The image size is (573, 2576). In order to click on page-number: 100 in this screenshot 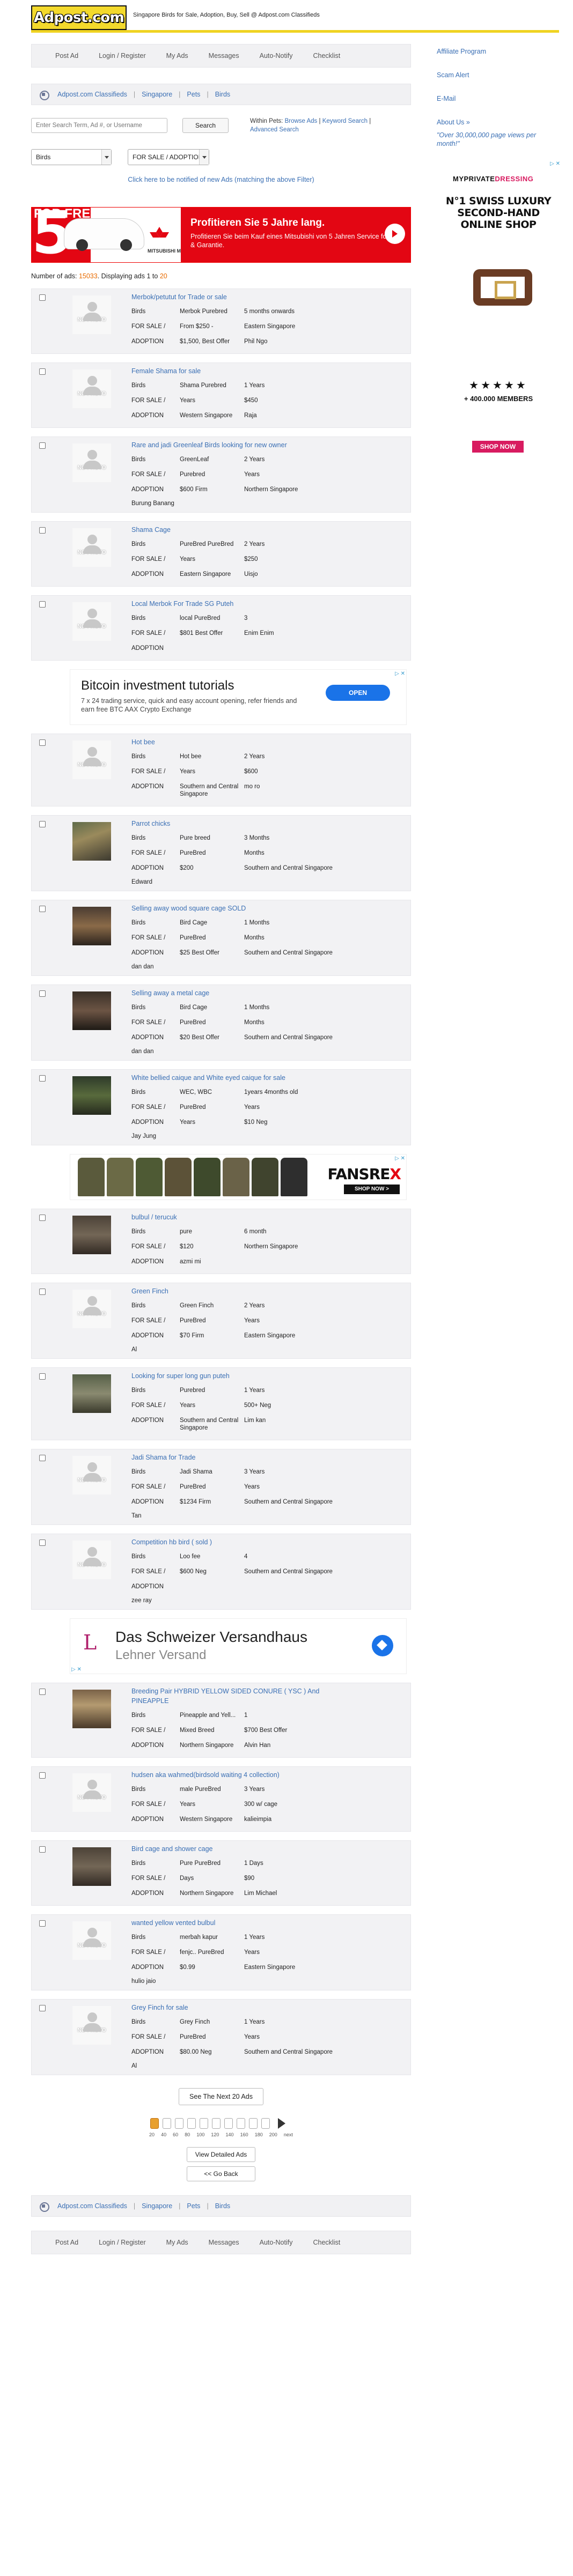, I will do `click(200, 2134)`.